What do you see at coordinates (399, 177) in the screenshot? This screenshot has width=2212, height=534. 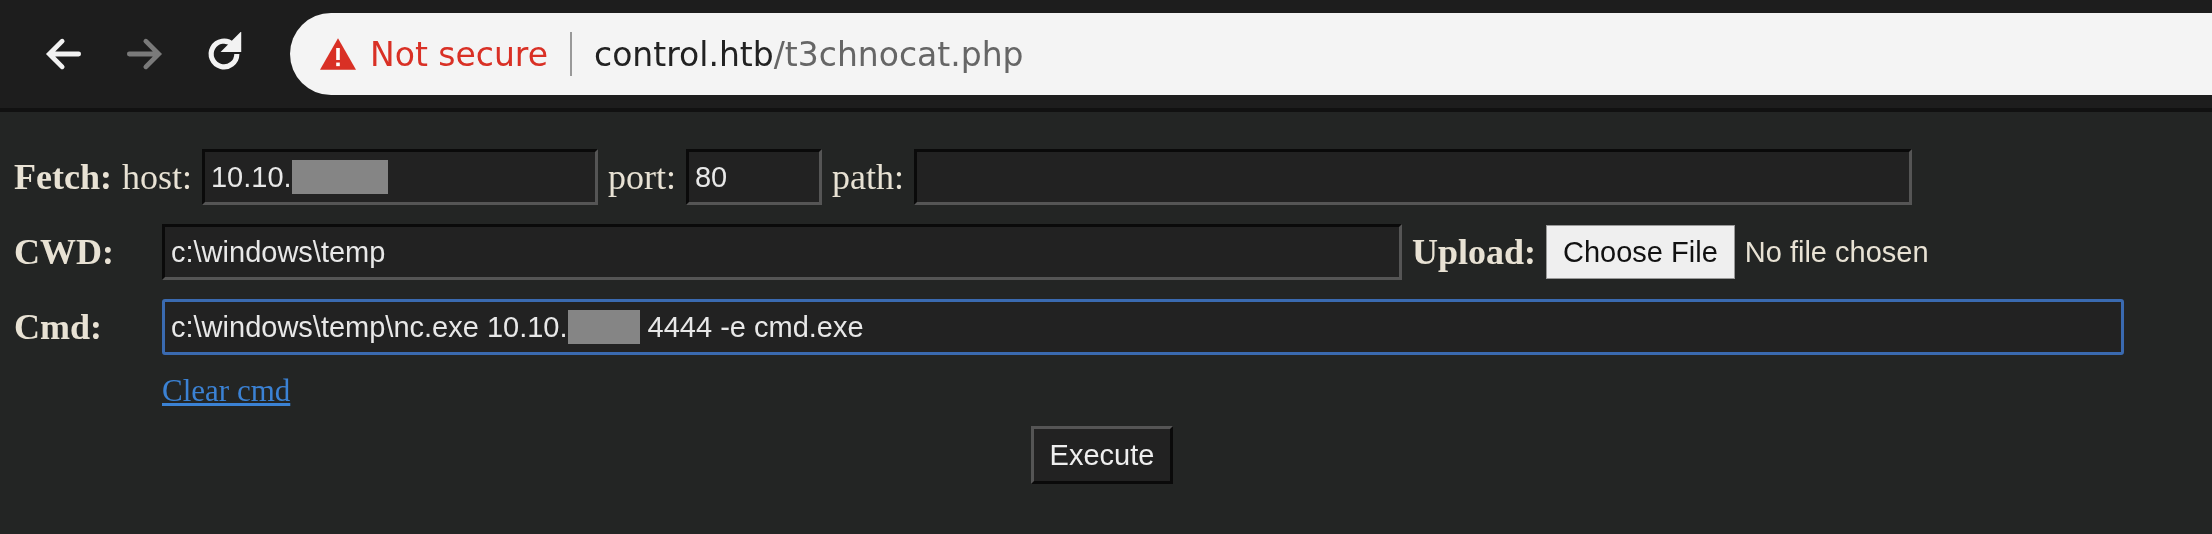 I see `host-field: 10.10.` at bounding box center [399, 177].